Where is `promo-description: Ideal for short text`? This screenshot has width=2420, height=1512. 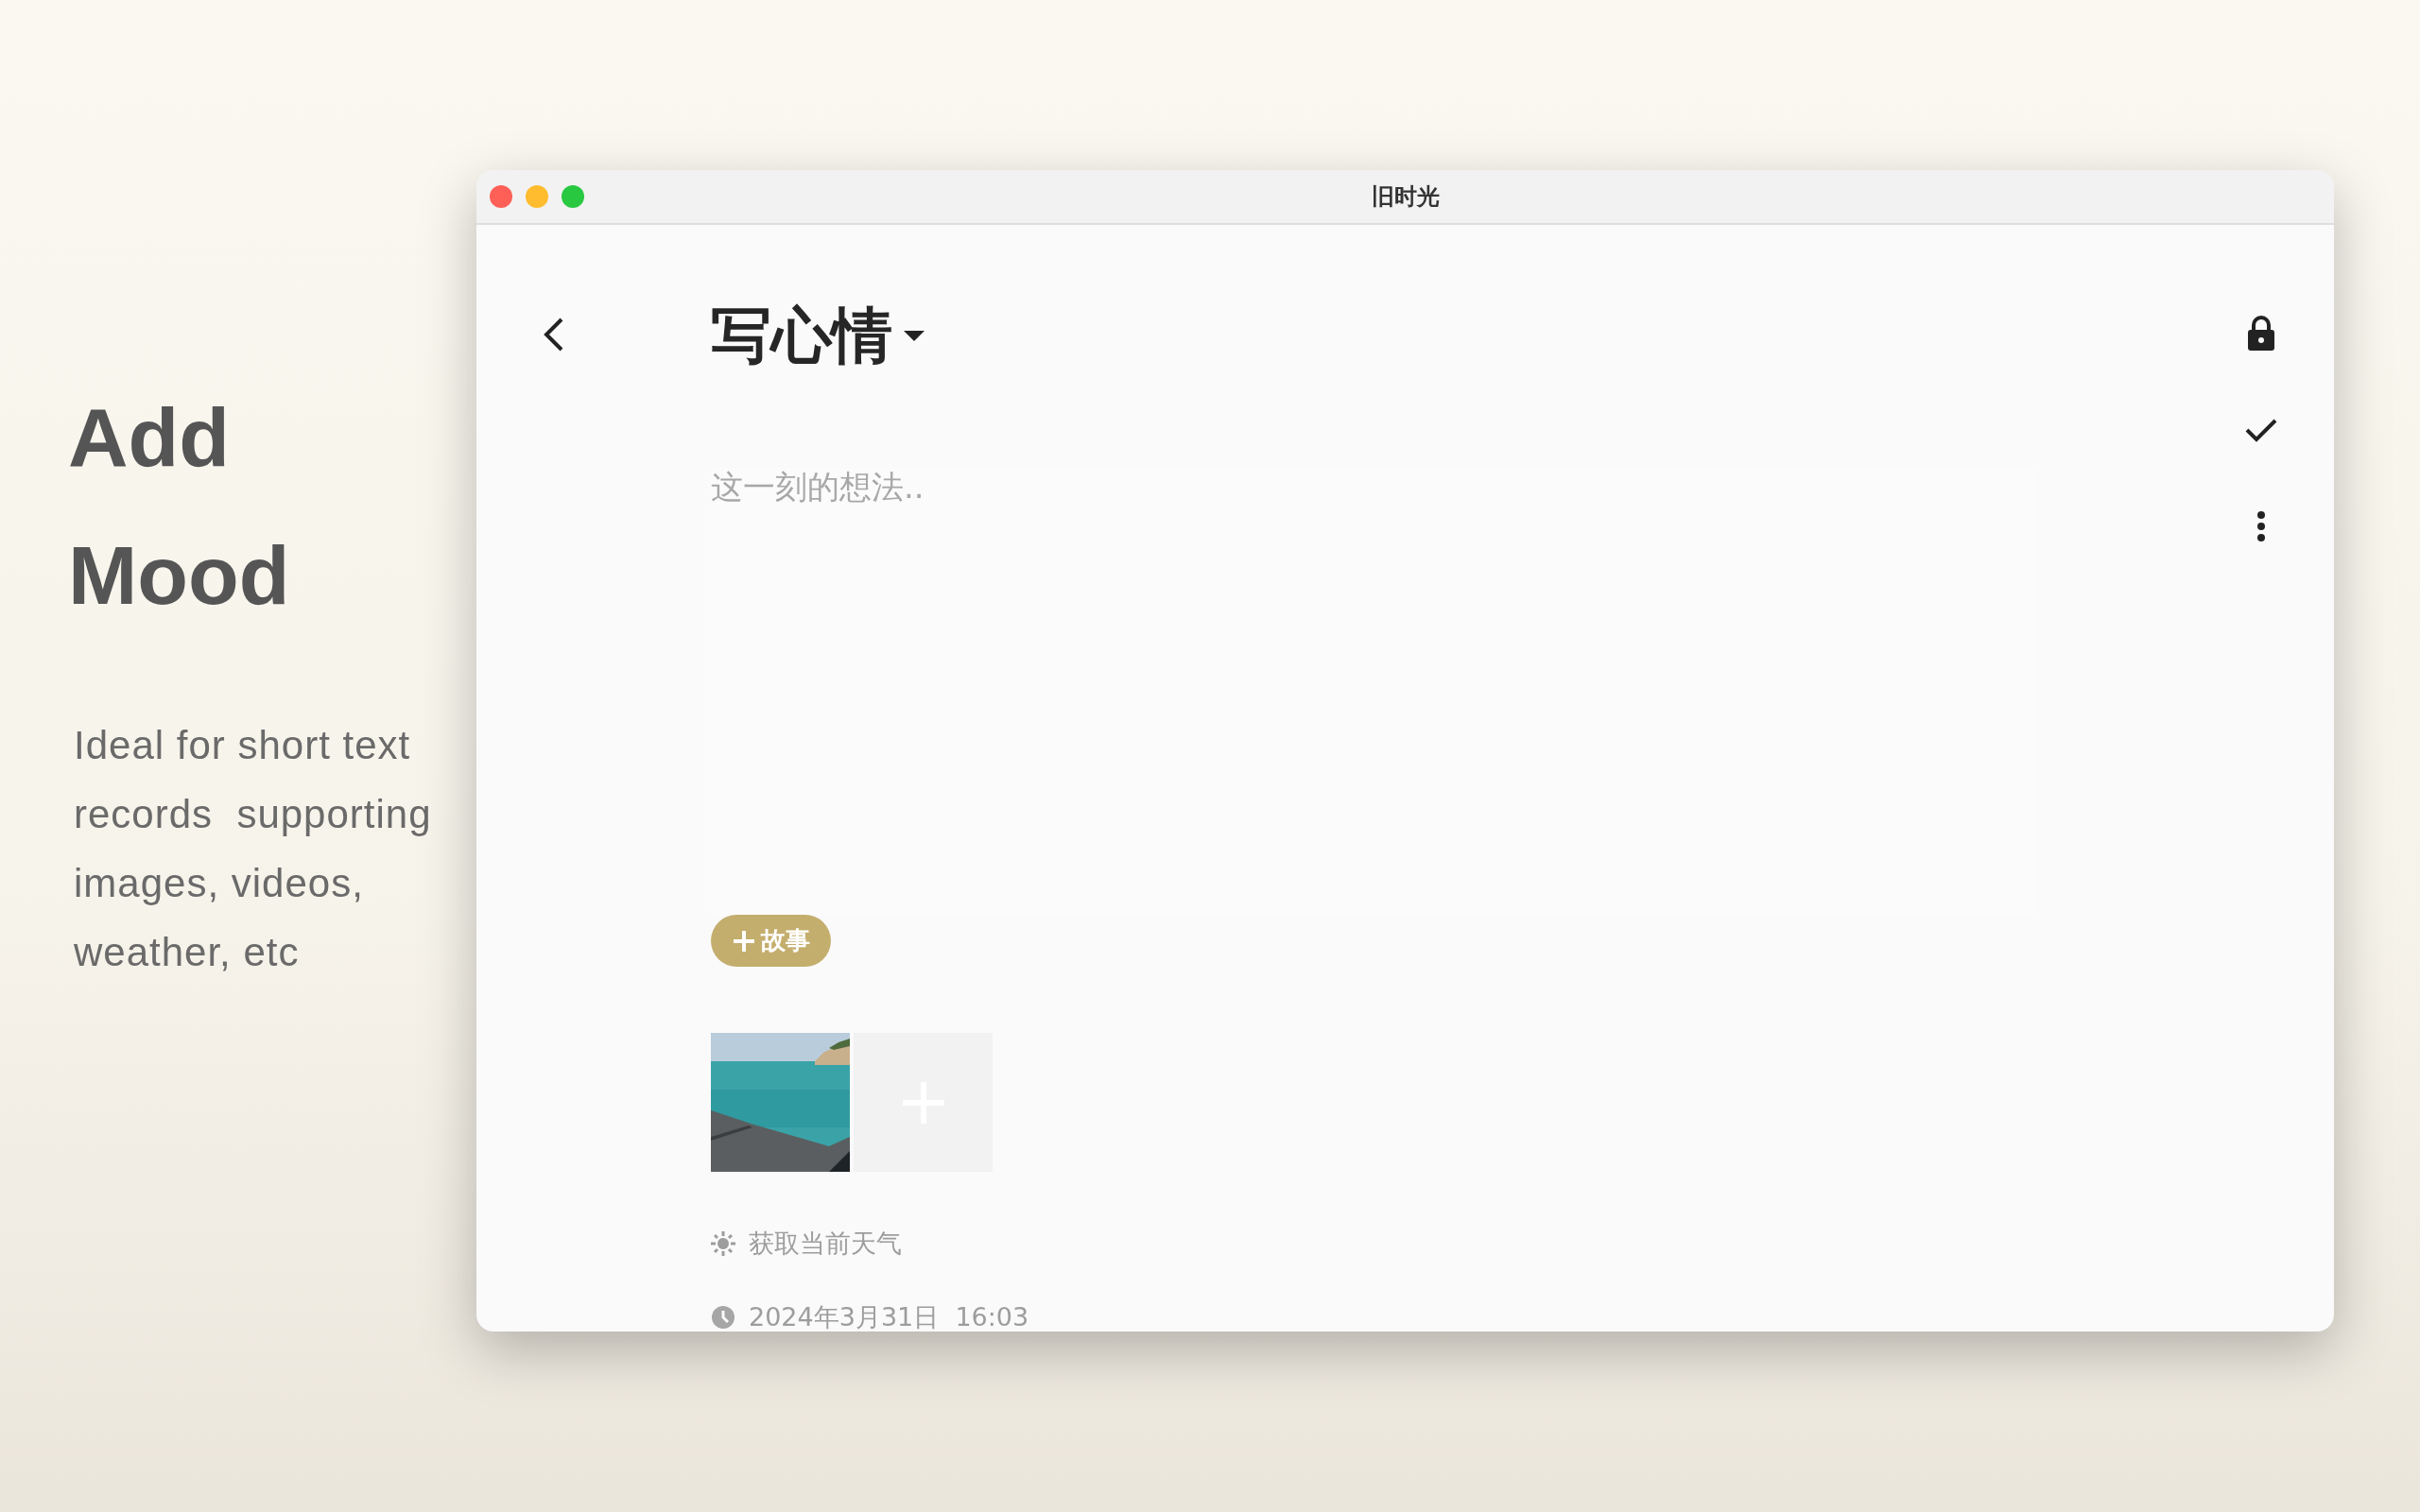 promo-description: Ideal for short text is located at coordinates (242, 745).